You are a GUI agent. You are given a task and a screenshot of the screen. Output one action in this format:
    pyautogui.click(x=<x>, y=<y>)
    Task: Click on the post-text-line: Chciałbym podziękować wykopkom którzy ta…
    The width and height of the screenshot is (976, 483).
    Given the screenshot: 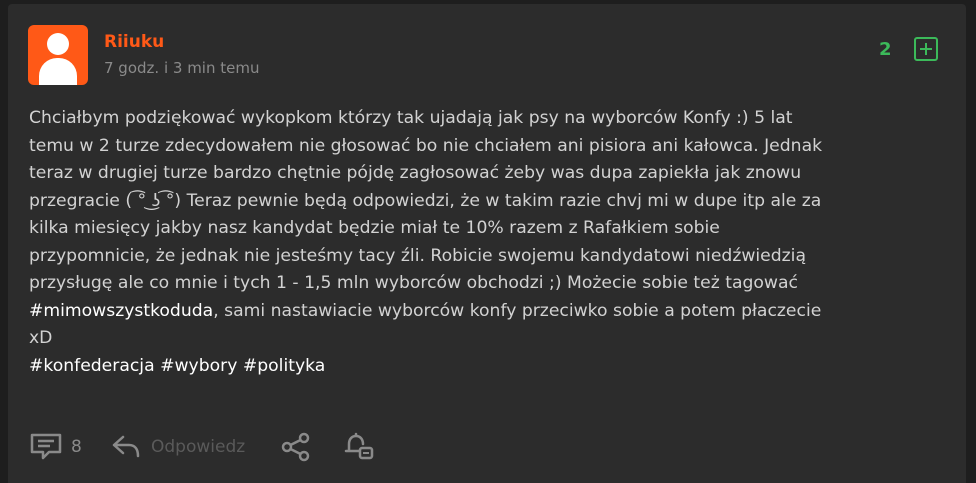 What is the action you would take?
    pyautogui.click(x=411, y=118)
    